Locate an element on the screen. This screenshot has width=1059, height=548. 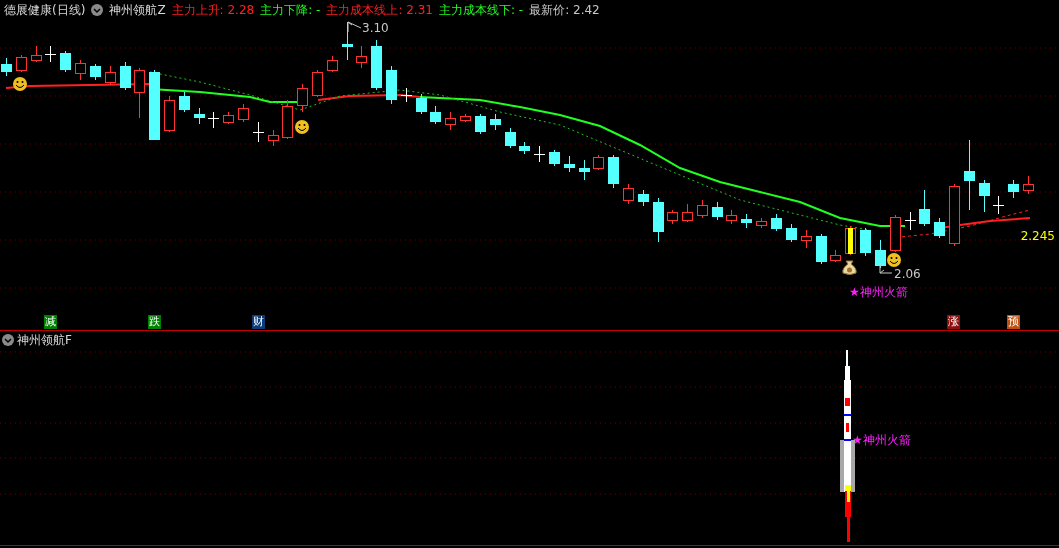
legend-value: 主力下降: - is located at coordinates (290, 10).